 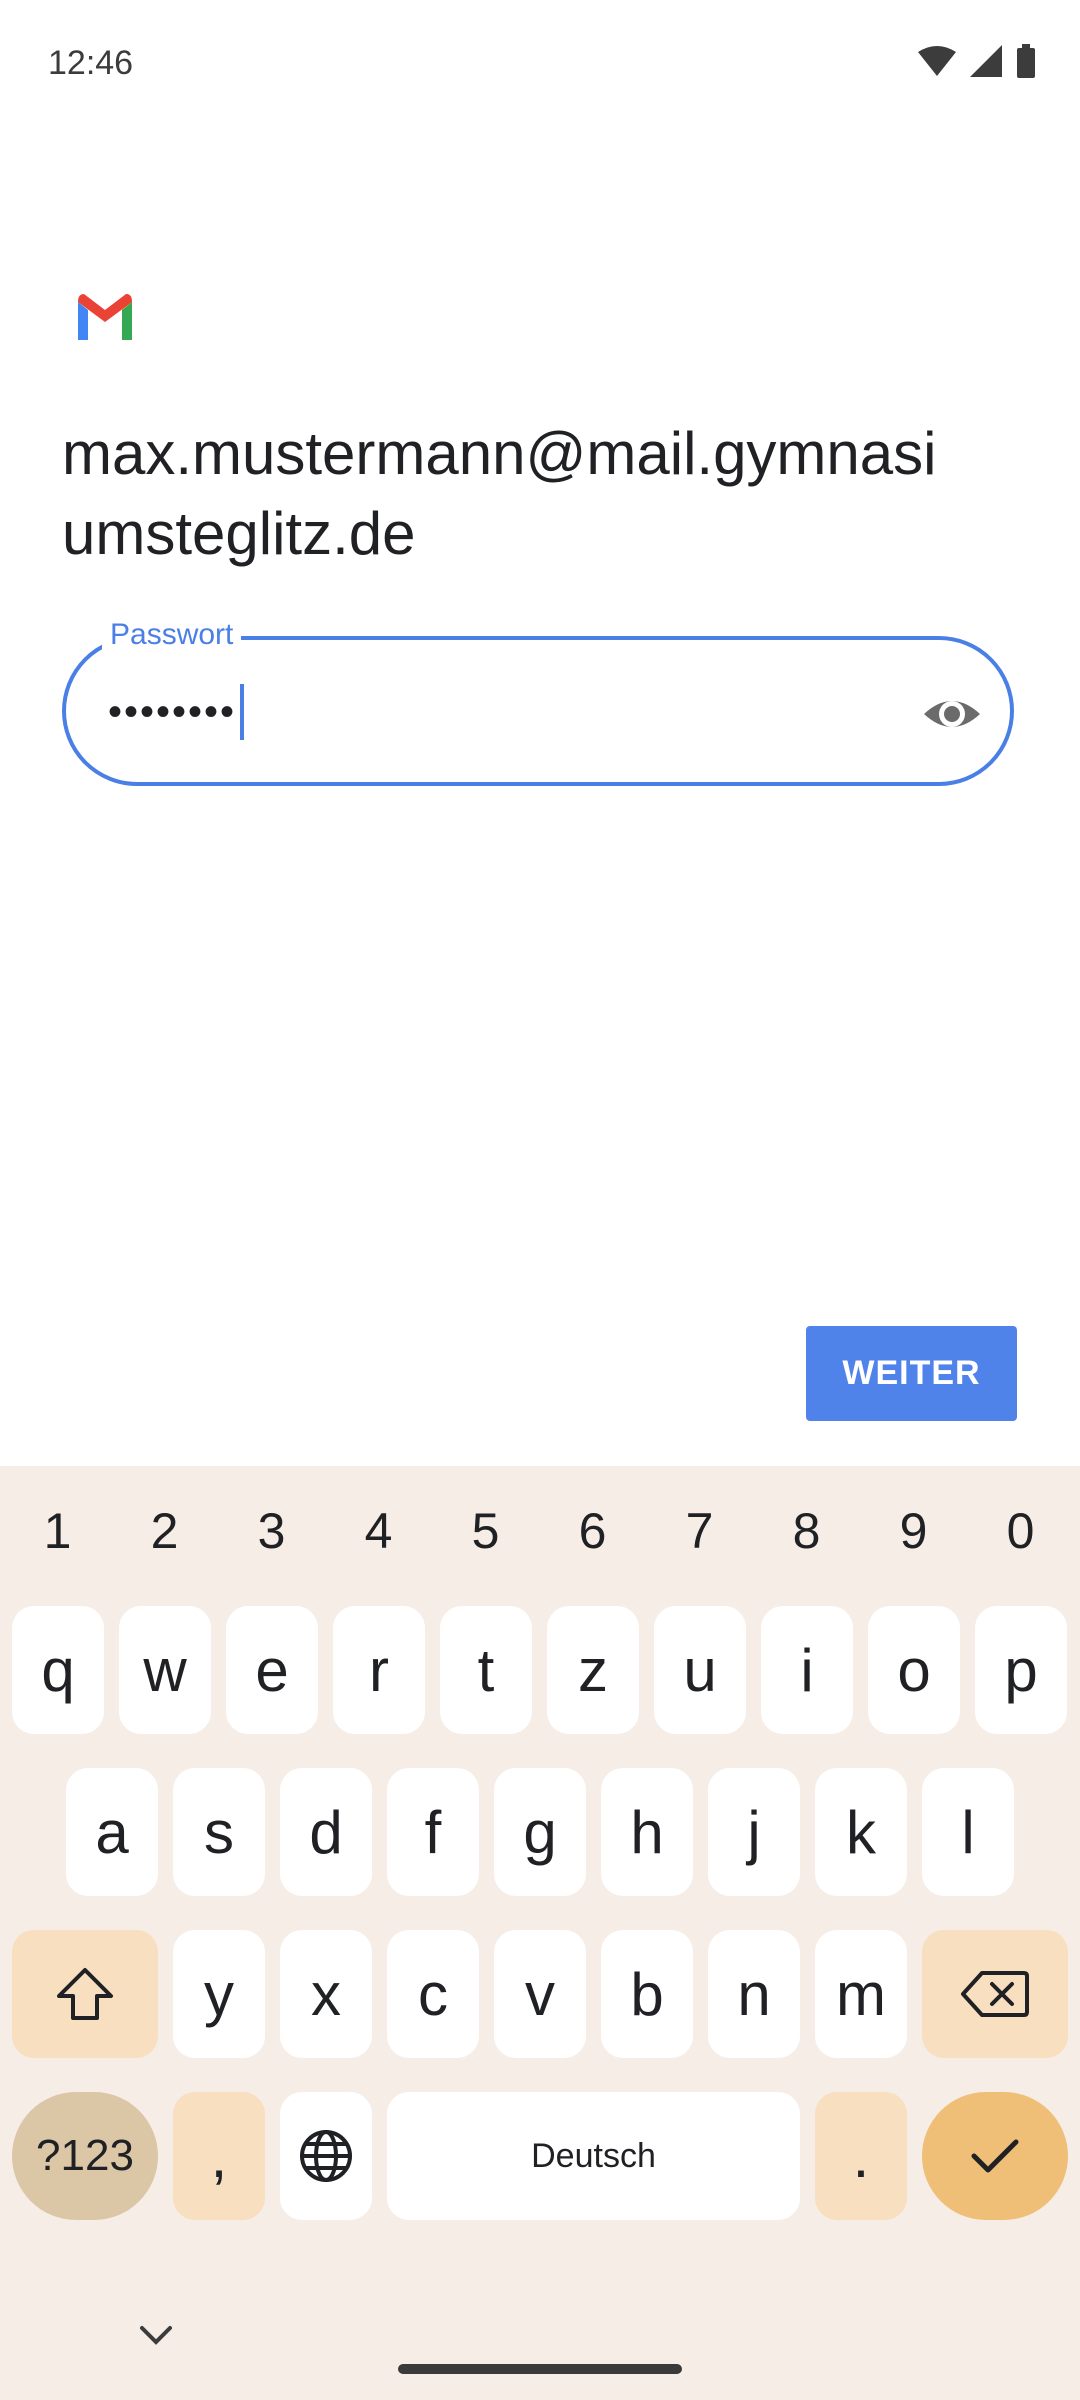 I want to click on key-t: t, so click(x=486, y=1670).